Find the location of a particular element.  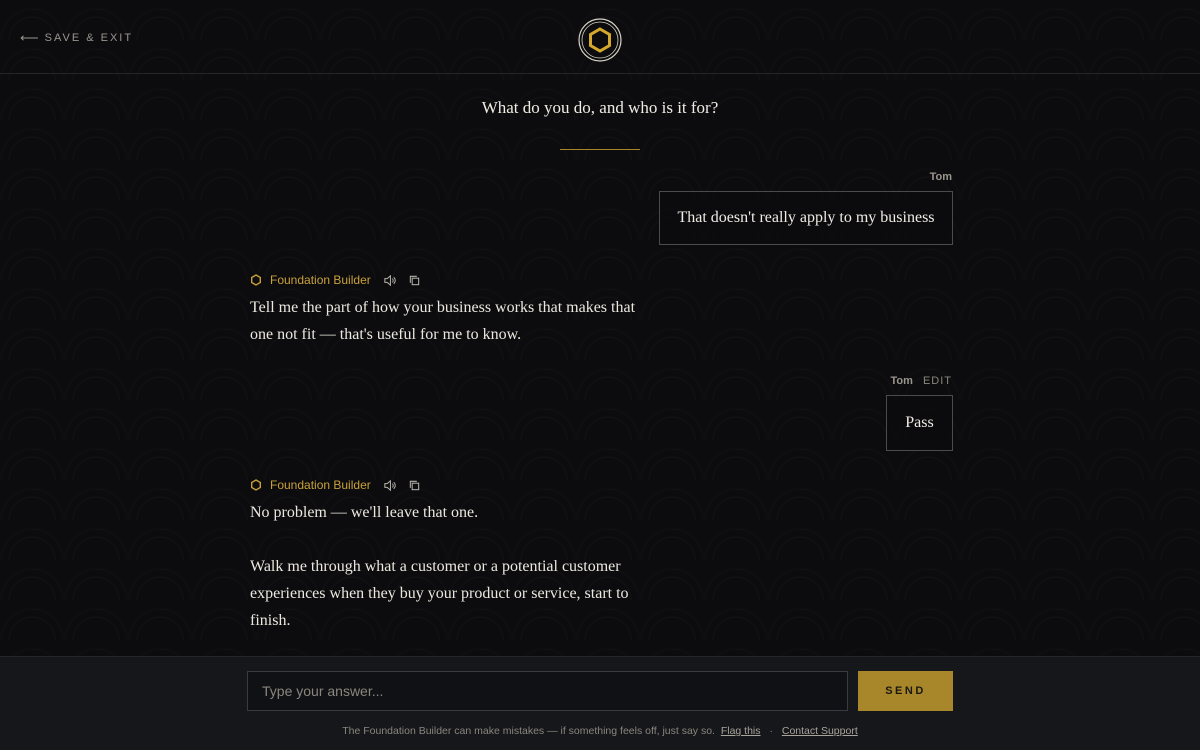

edit-button: EDIT is located at coordinates (937, 381).